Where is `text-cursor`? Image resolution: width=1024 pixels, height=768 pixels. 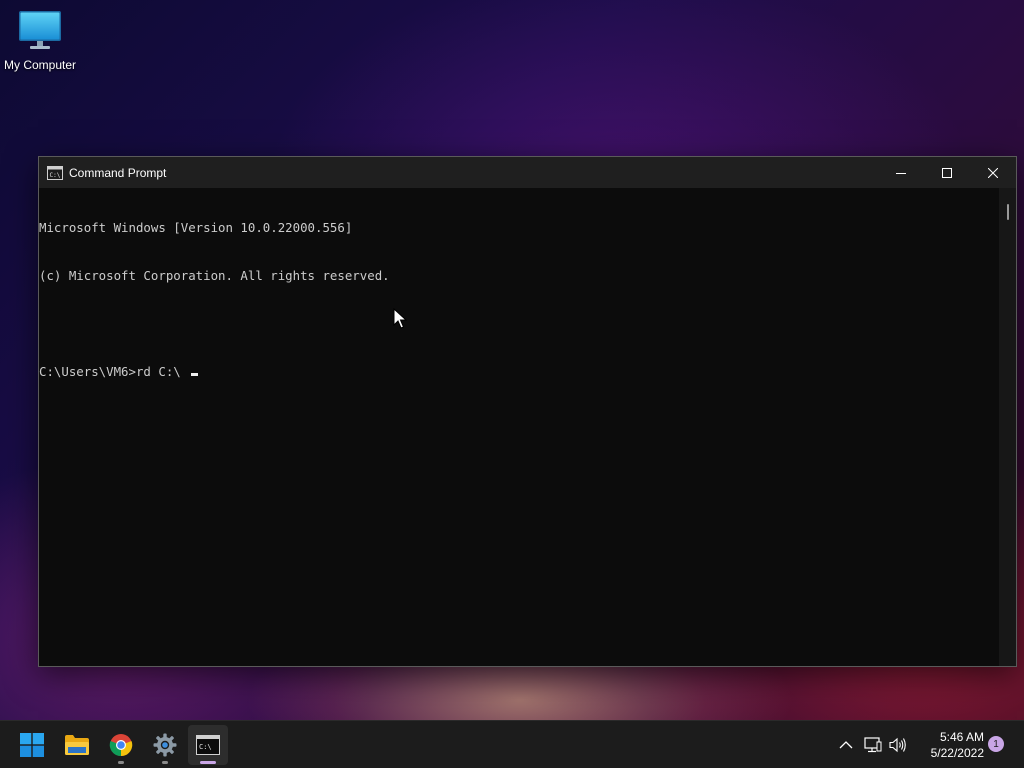 text-cursor is located at coordinates (195, 374).